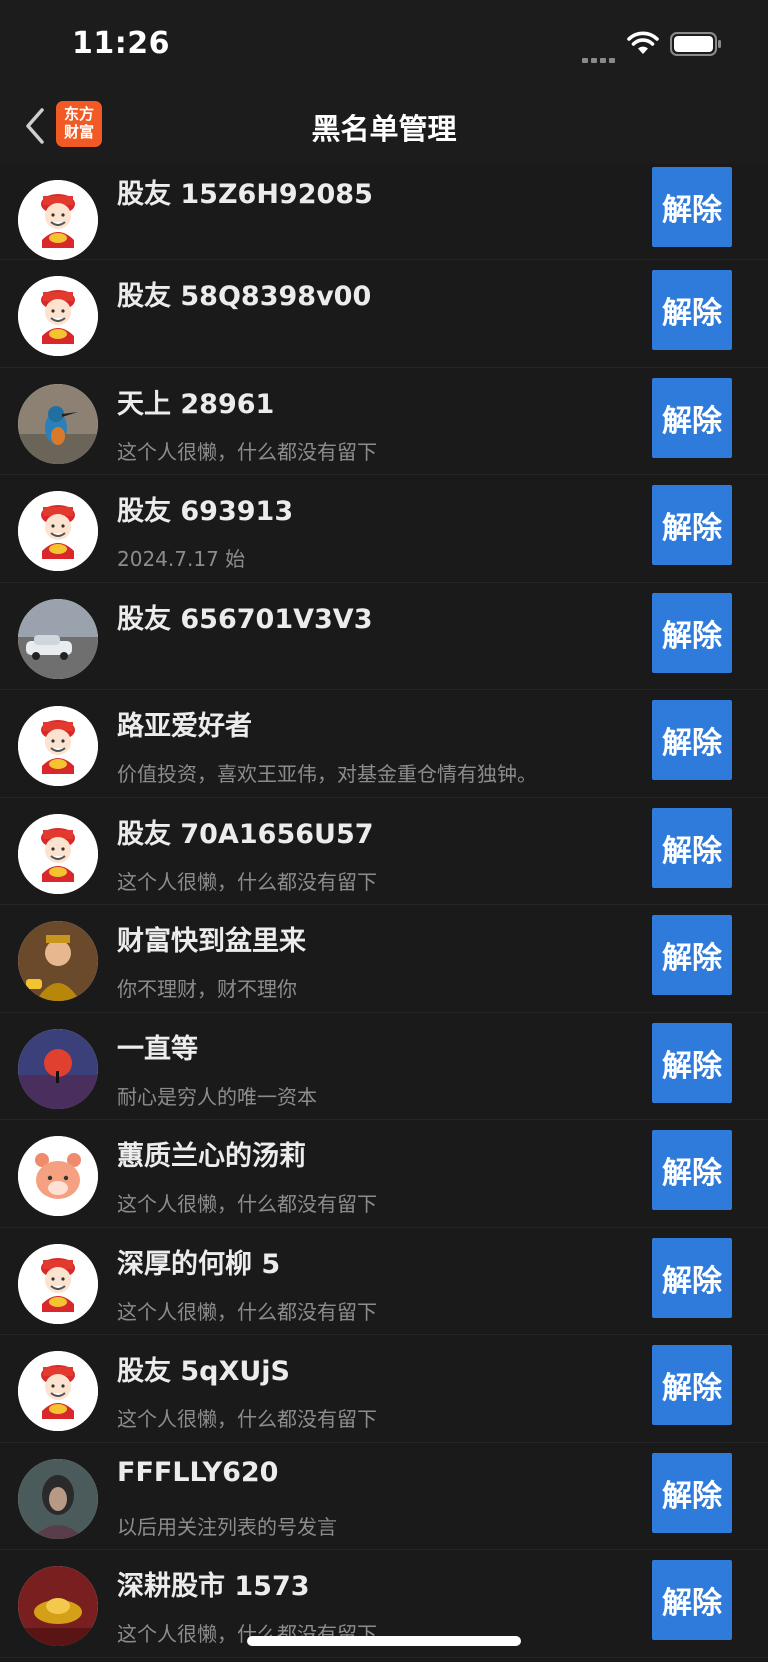 This screenshot has width=768, height=1662. Describe the element at coordinates (384, 212) in the screenshot. I see `blacklist-row: 股友 15Z6H92085 解除` at that location.